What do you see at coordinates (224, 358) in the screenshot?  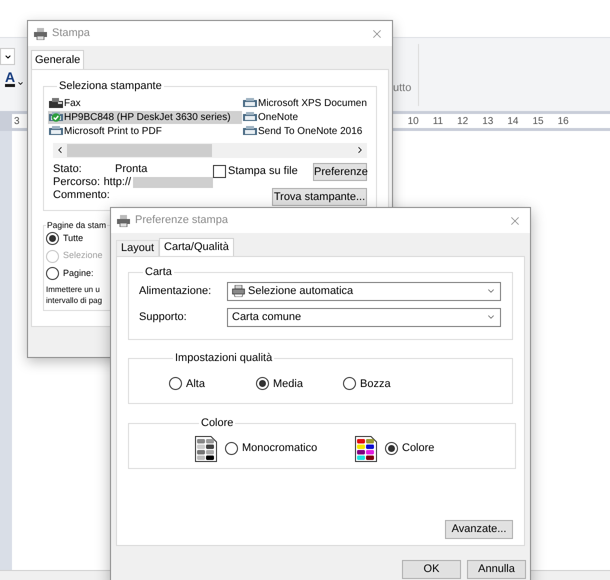 I see `group-title: Impostazioni qualità` at bounding box center [224, 358].